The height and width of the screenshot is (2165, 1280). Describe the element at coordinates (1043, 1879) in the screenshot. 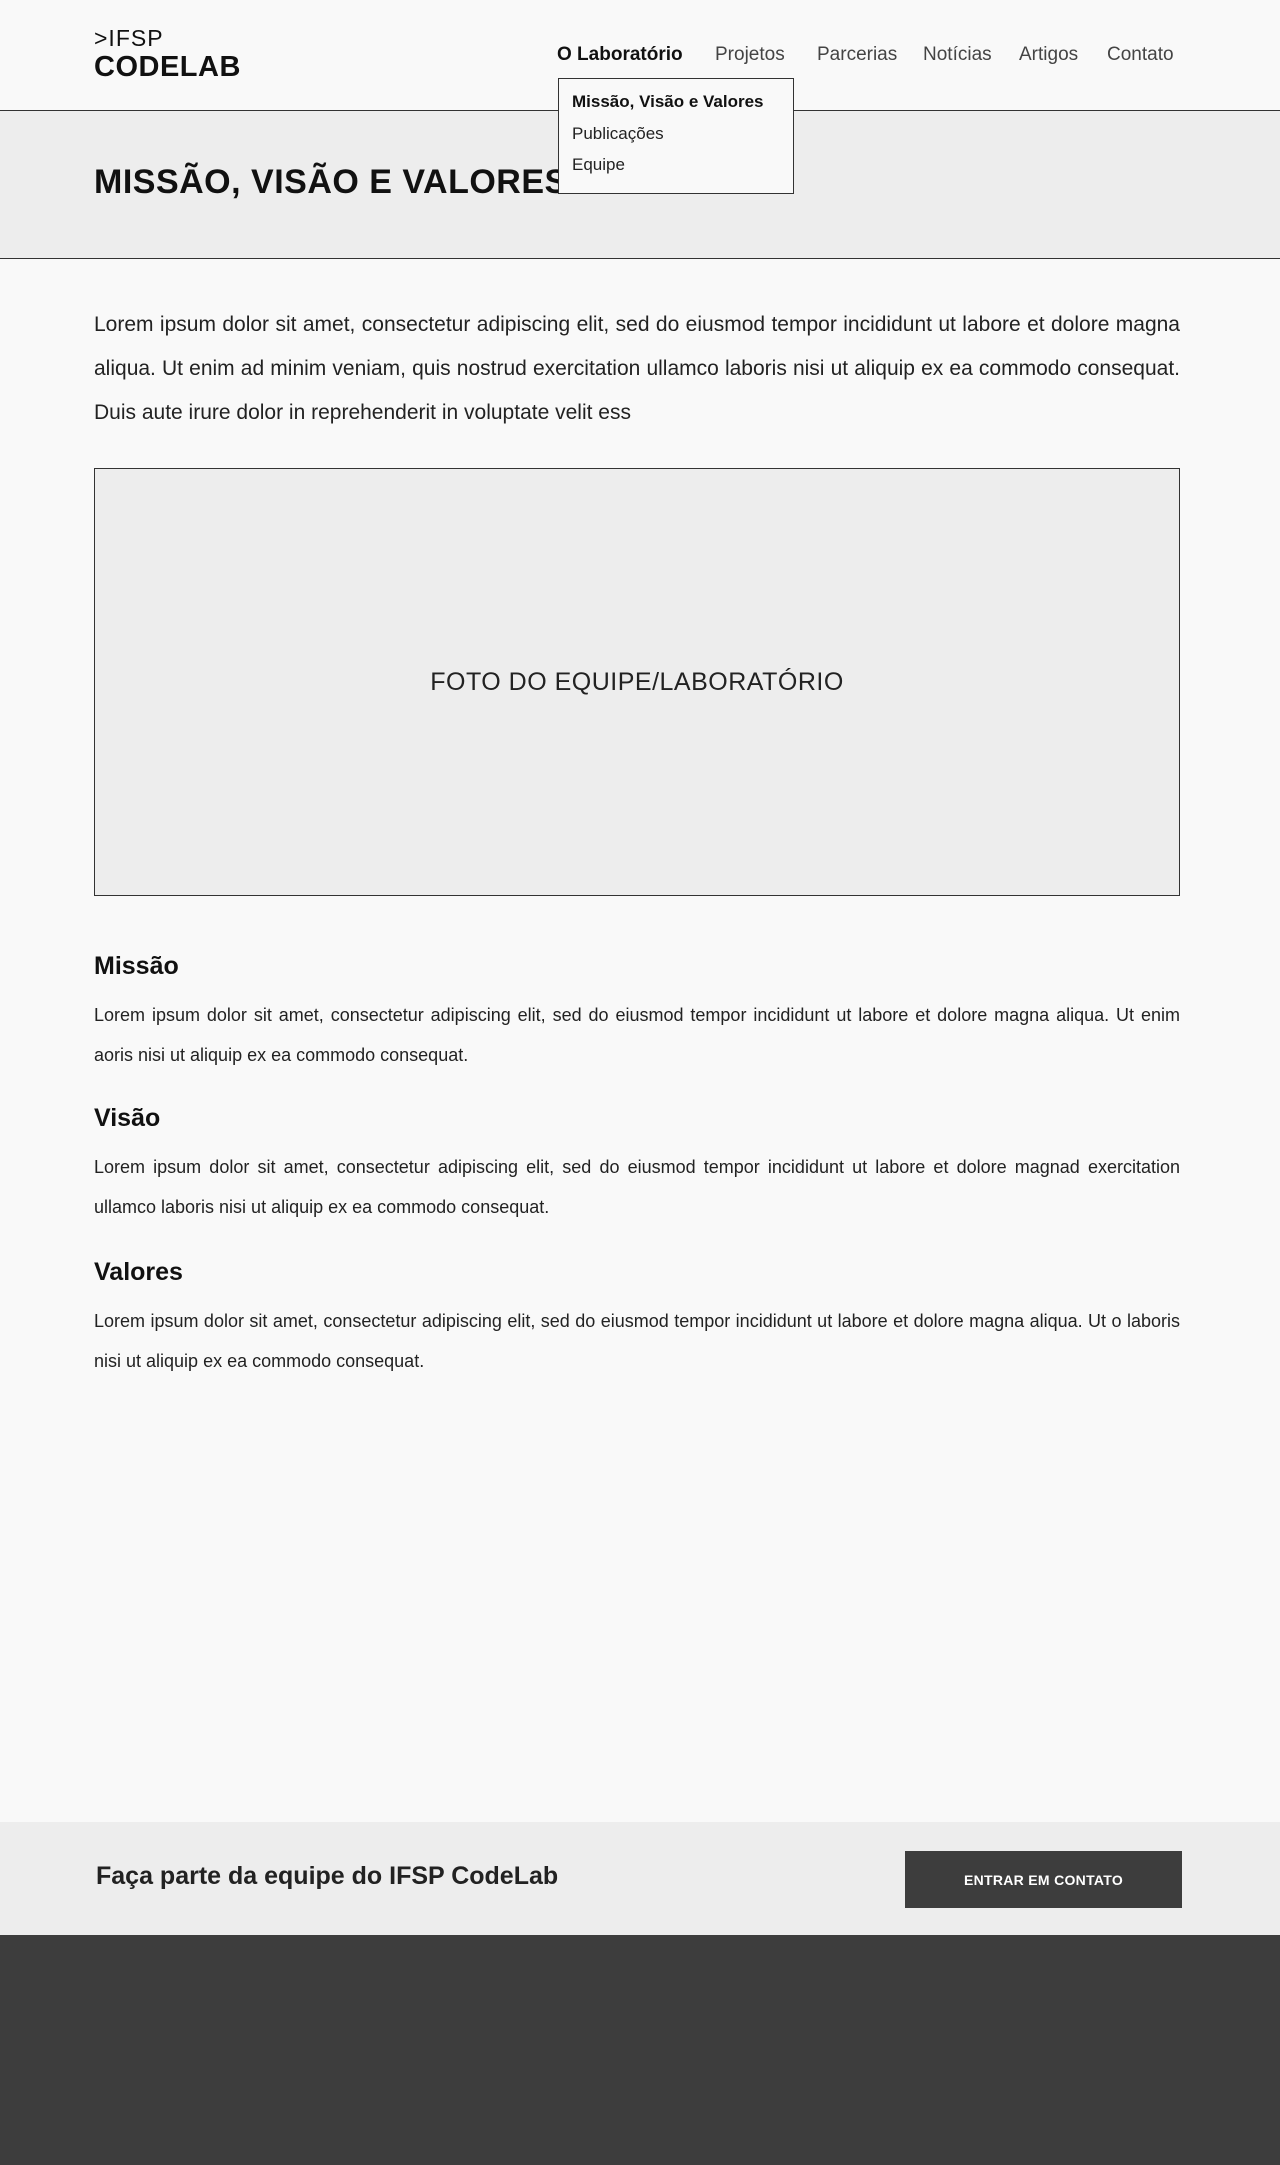

I see `contact-button: ENTRAR EM CONTATO` at that location.